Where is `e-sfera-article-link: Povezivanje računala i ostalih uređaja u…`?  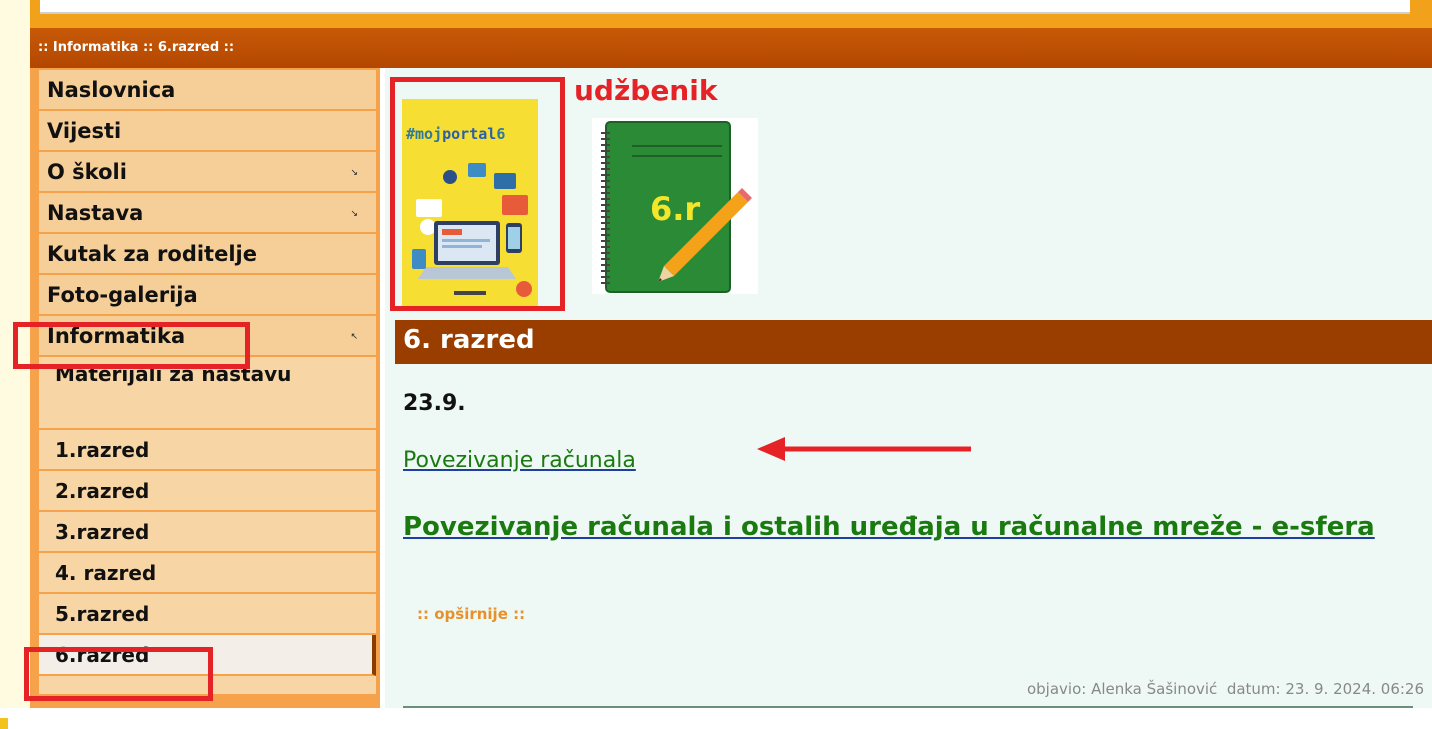 e-sfera-article-link: Povezivanje računala i ostalih uređaja u… is located at coordinates (917, 527).